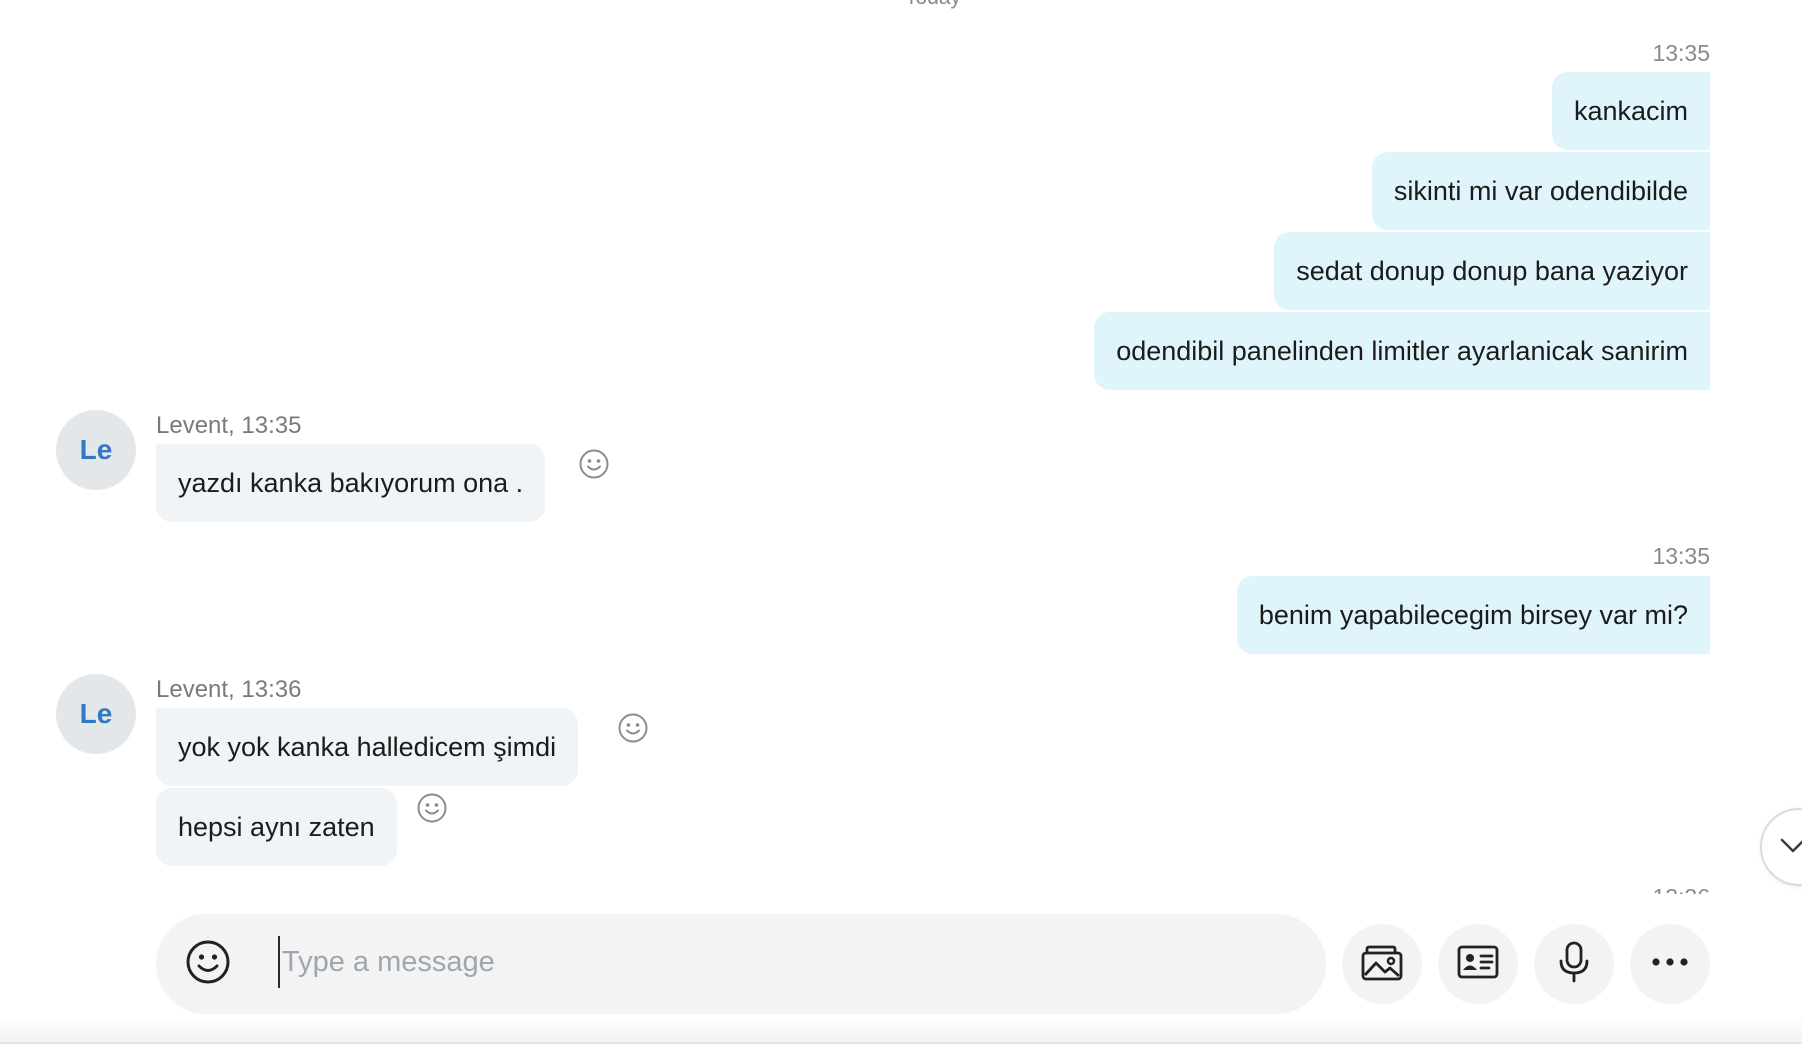 The width and height of the screenshot is (1802, 1044). I want to click on incoming-message: yok yok kanka halledicem şimdi, so click(367, 747).